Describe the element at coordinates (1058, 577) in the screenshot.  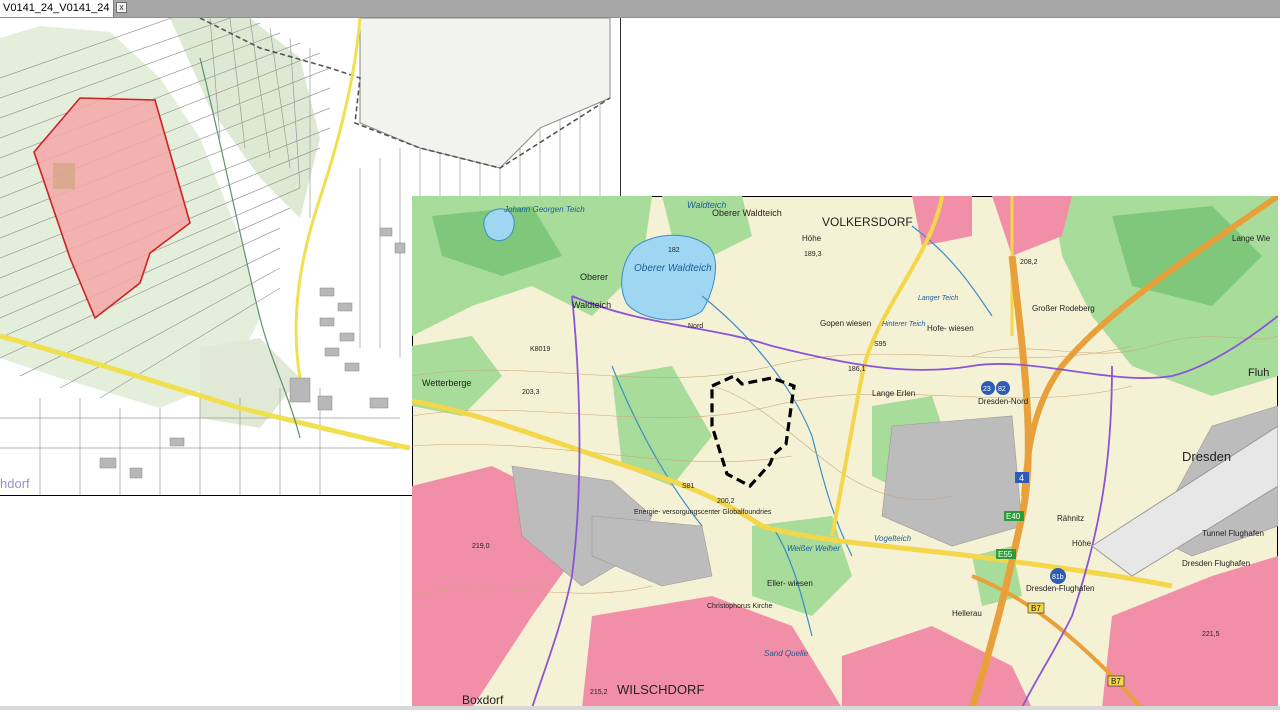
I see `exit-81b: 81b` at that location.